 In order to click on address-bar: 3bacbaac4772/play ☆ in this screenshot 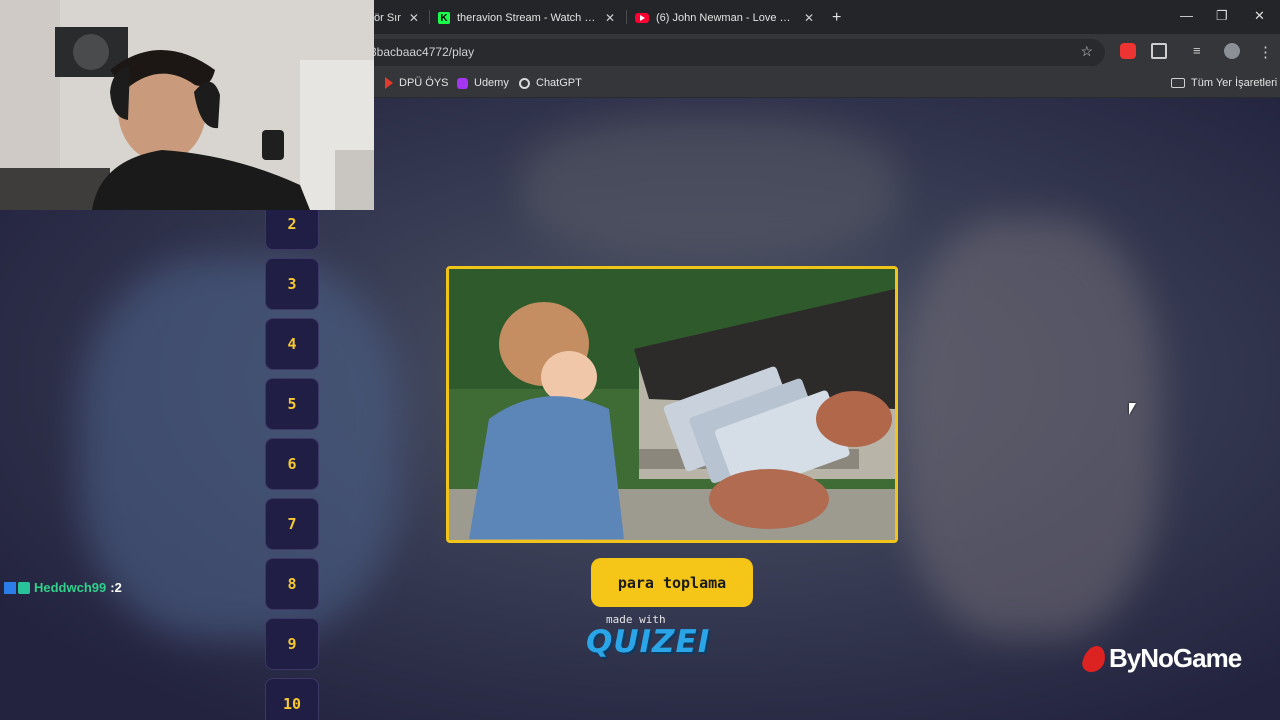, I will do `click(732, 52)`.